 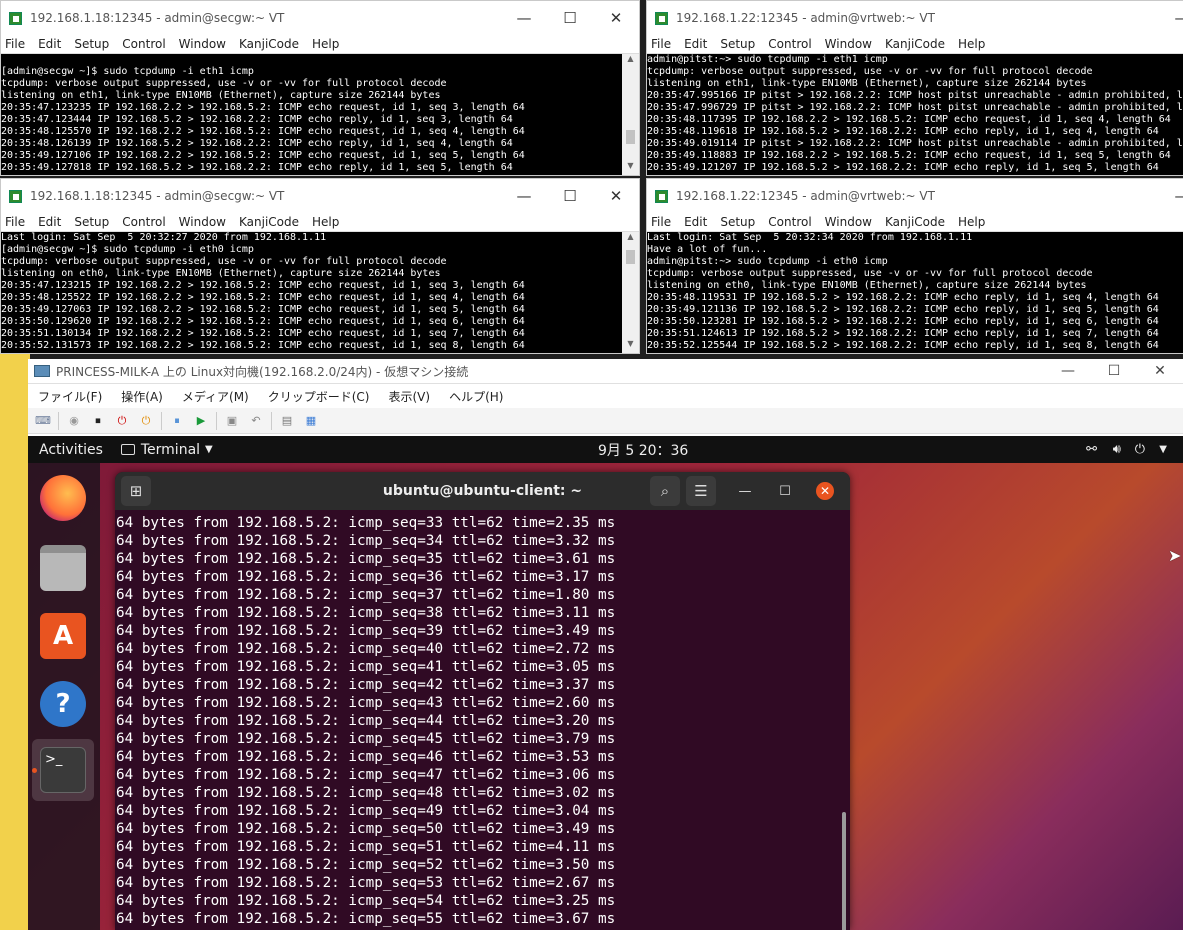 What do you see at coordinates (177, 421) in the screenshot?
I see `pause-icon: ⏸` at bounding box center [177, 421].